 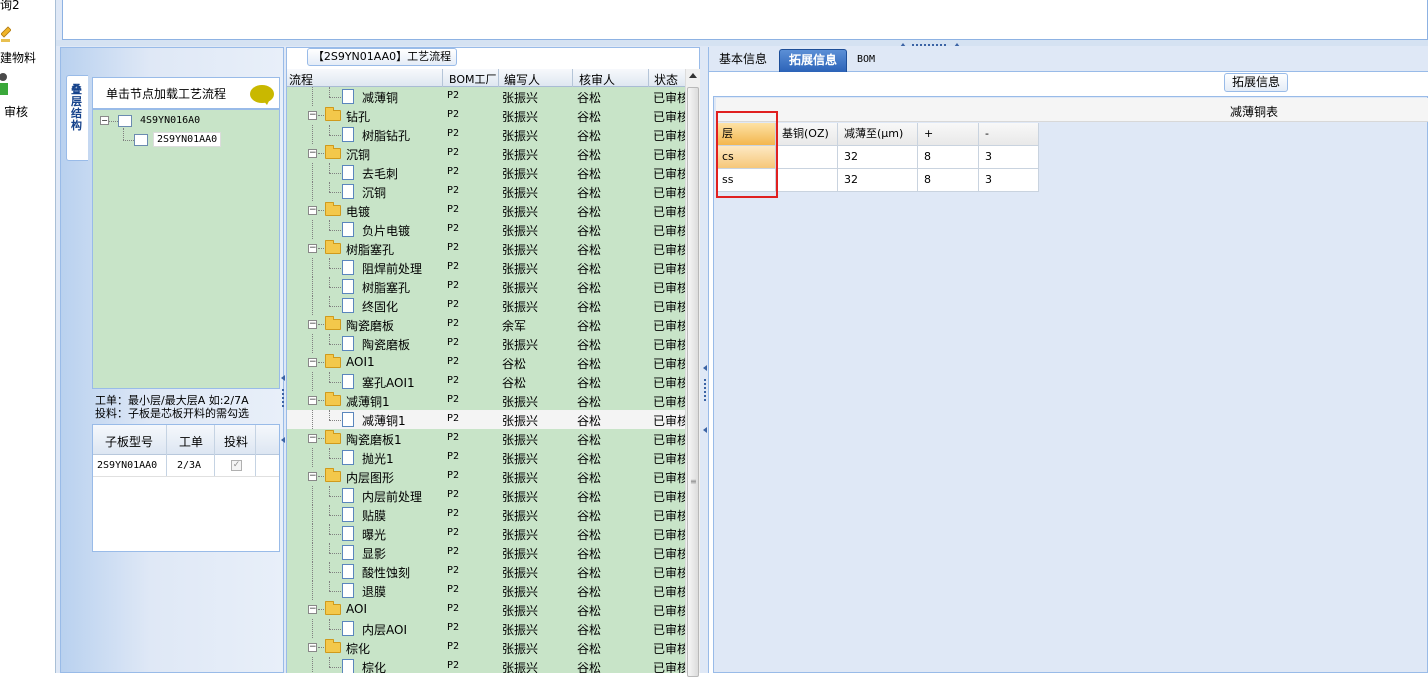 I want to click on process-row: − 沉铜 P2 张振兴 谷松 已审核, so click(x=486, y=153).